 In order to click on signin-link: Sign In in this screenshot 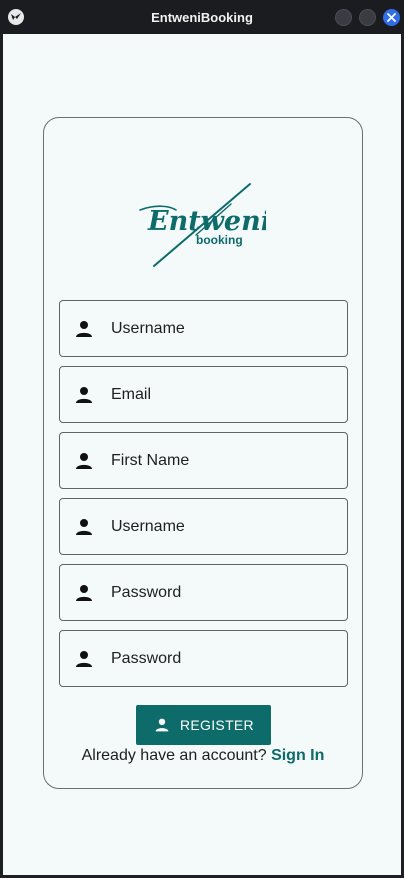, I will do `click(297, 755)`.